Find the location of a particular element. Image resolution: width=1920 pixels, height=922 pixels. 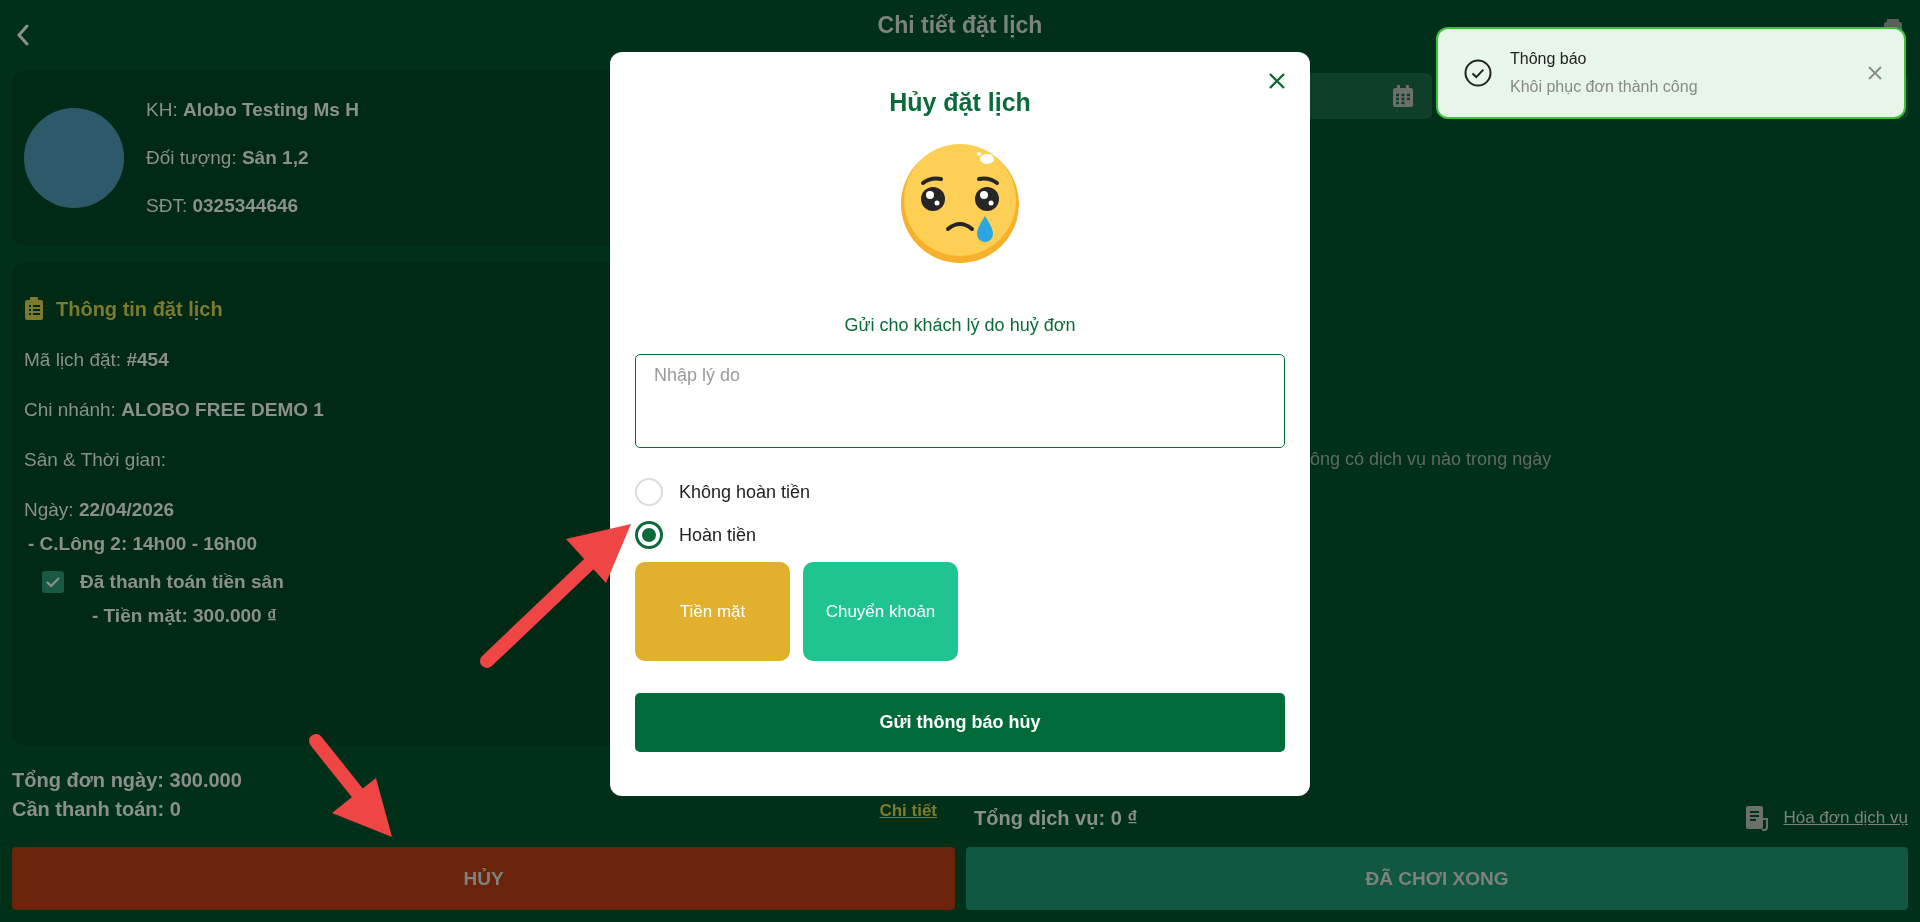

booking-field: Chi nhánh: ALOBO FREE DEMO 1 is located at coordinates (174, 410).